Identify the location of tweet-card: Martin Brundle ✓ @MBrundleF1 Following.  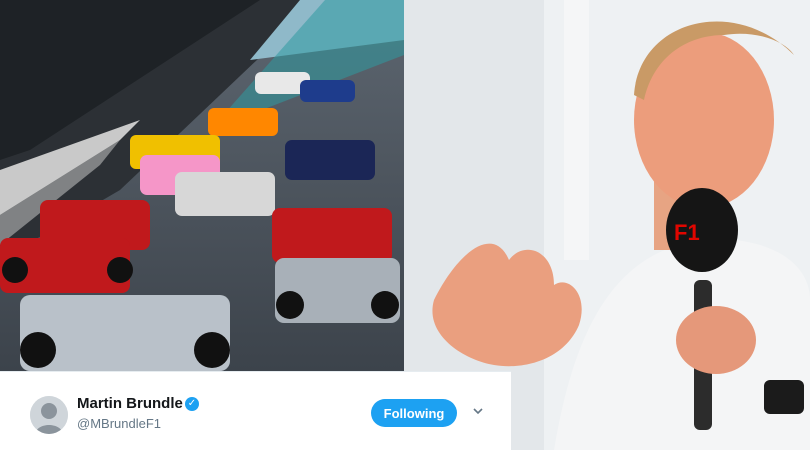
(255, 411).